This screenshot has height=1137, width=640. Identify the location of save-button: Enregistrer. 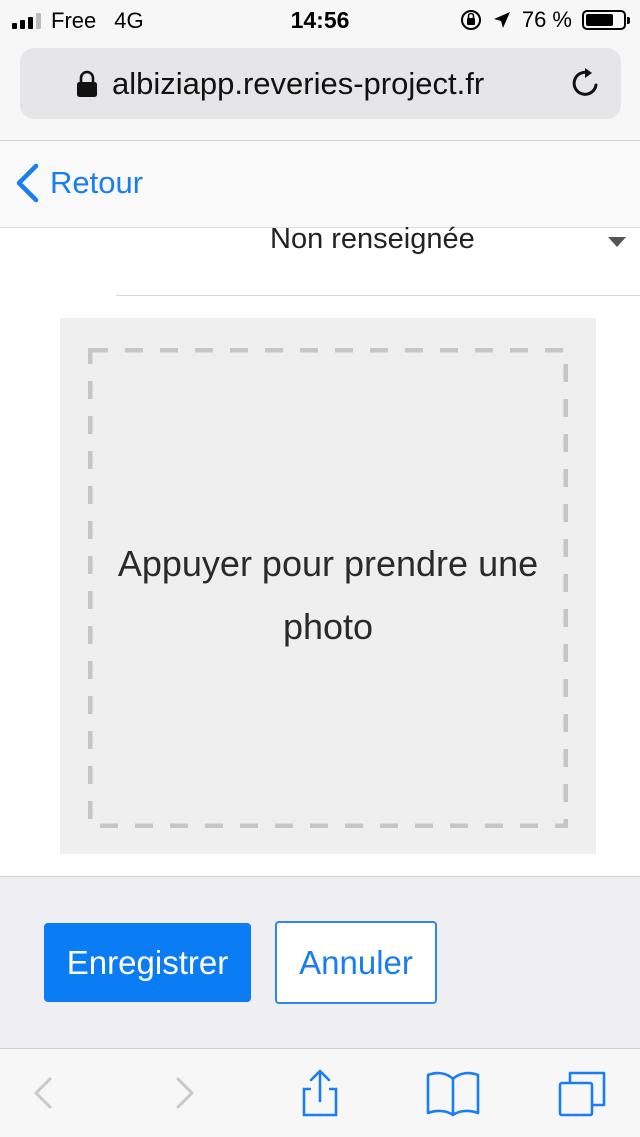
(147, 962).